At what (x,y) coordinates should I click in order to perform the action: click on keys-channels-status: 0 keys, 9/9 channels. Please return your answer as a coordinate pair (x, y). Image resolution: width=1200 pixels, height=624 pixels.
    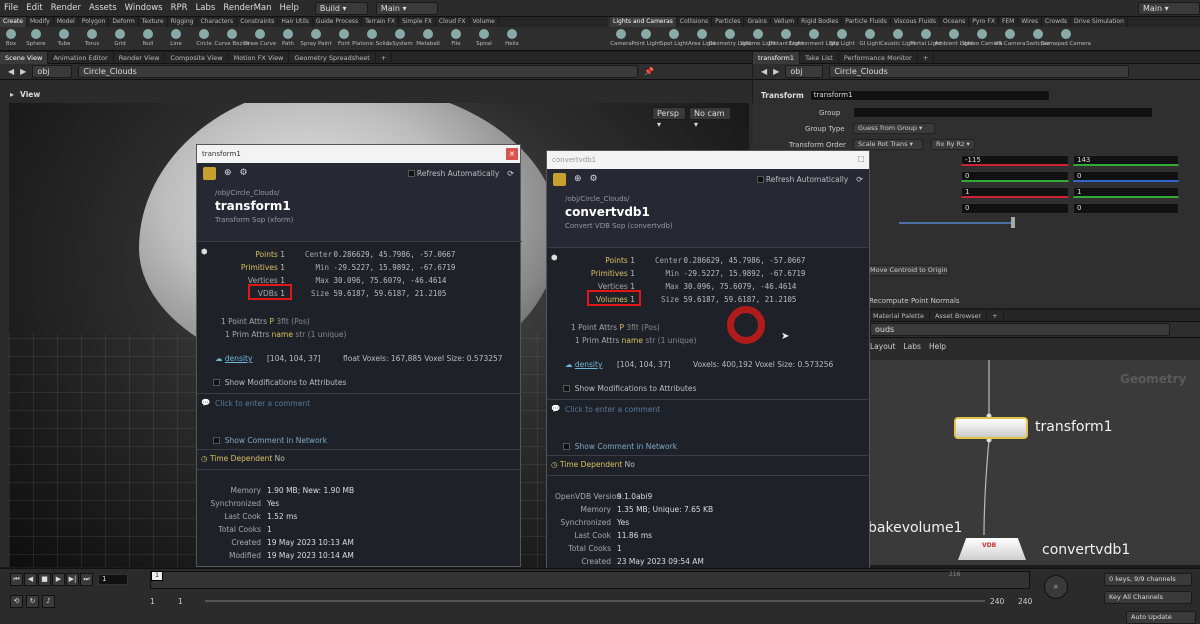
    Looking at the image, I should click on (1148, 579).